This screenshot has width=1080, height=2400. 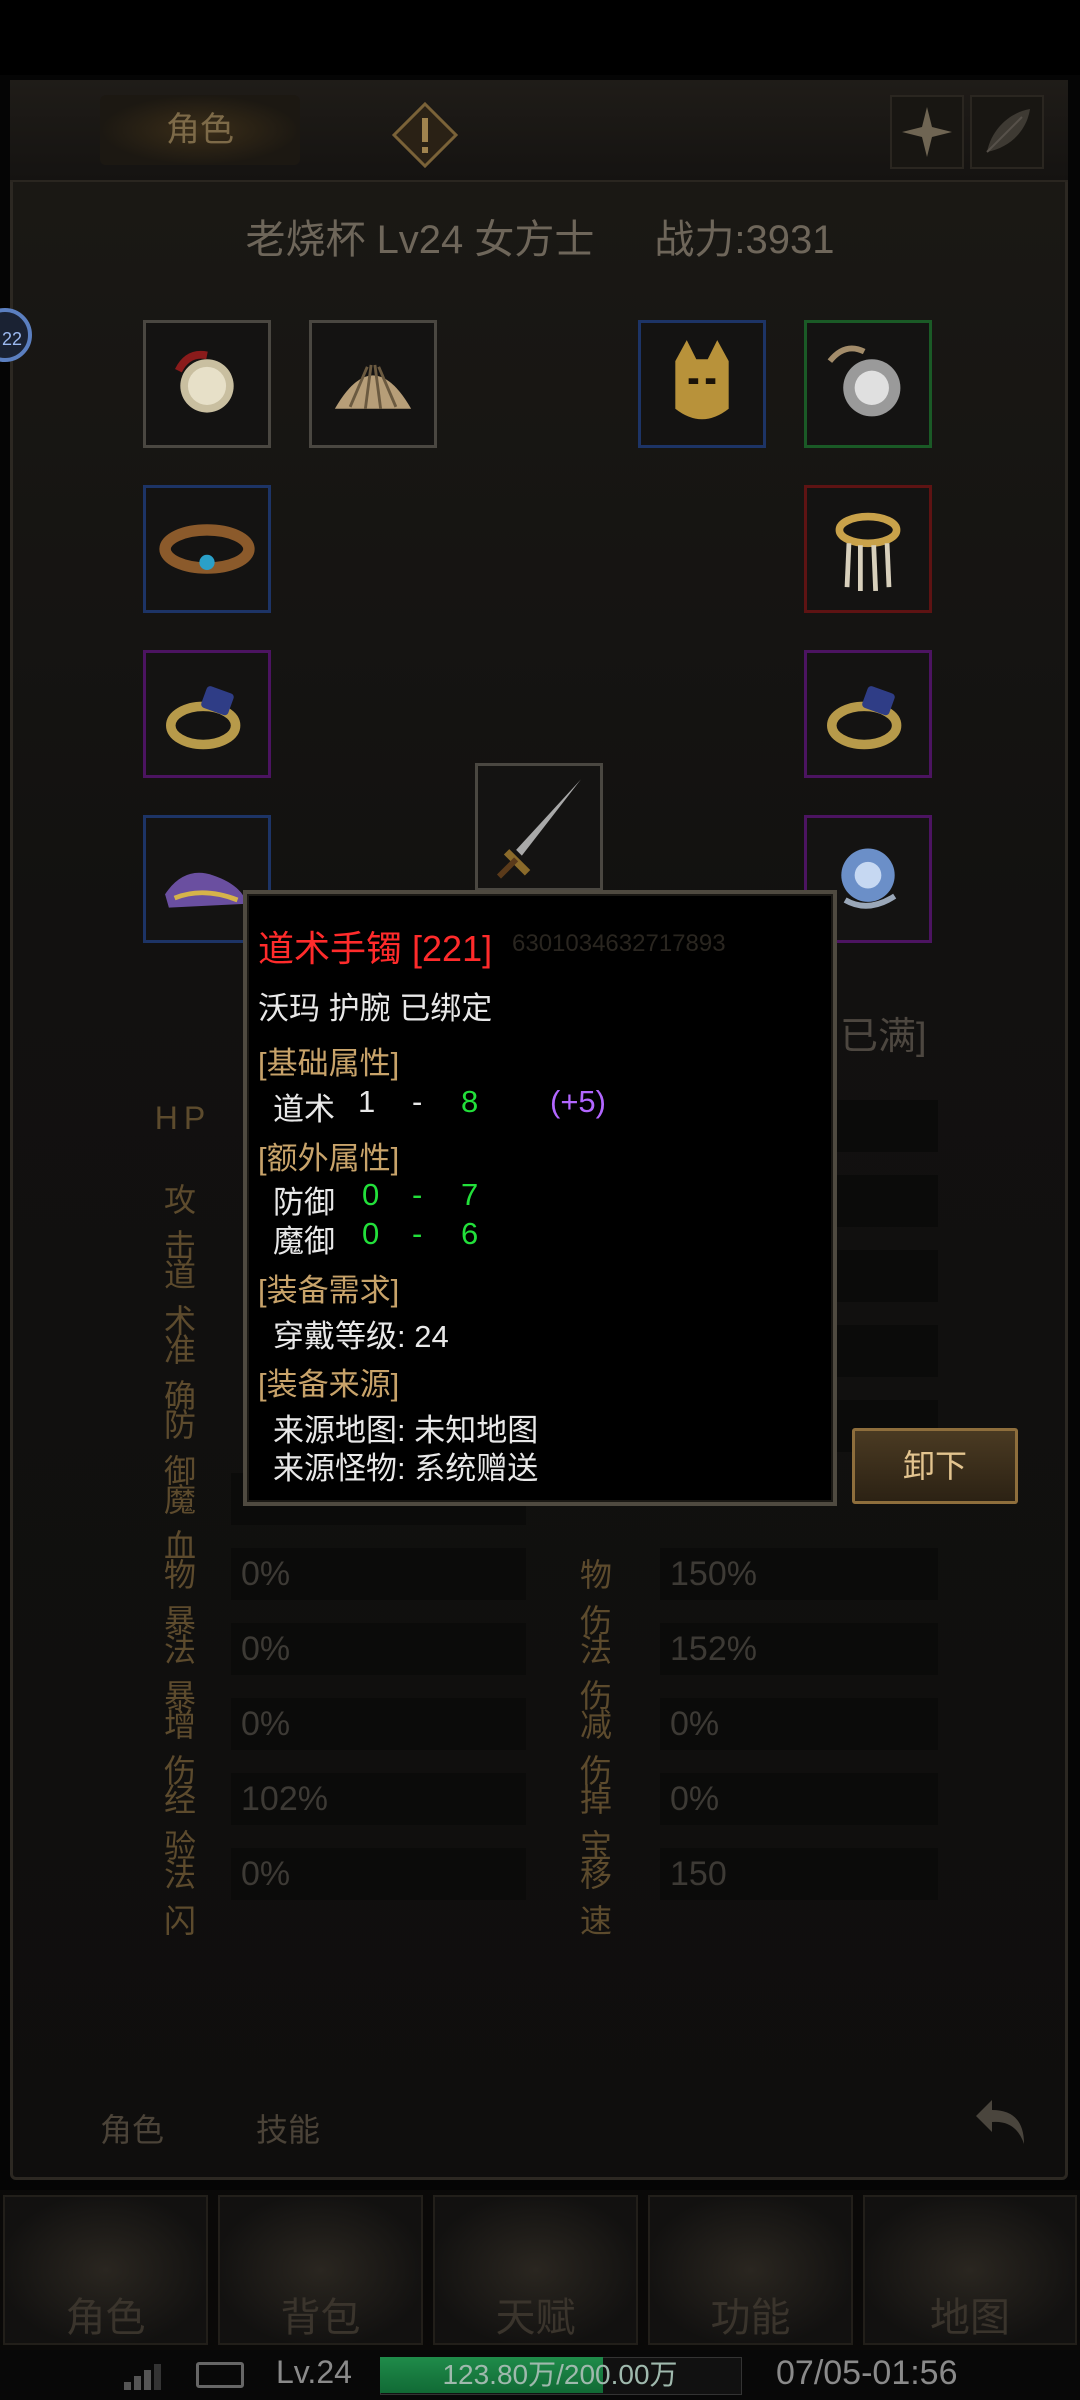 I want to click on nav-bag: 背包, so click(x=320, y=2270).